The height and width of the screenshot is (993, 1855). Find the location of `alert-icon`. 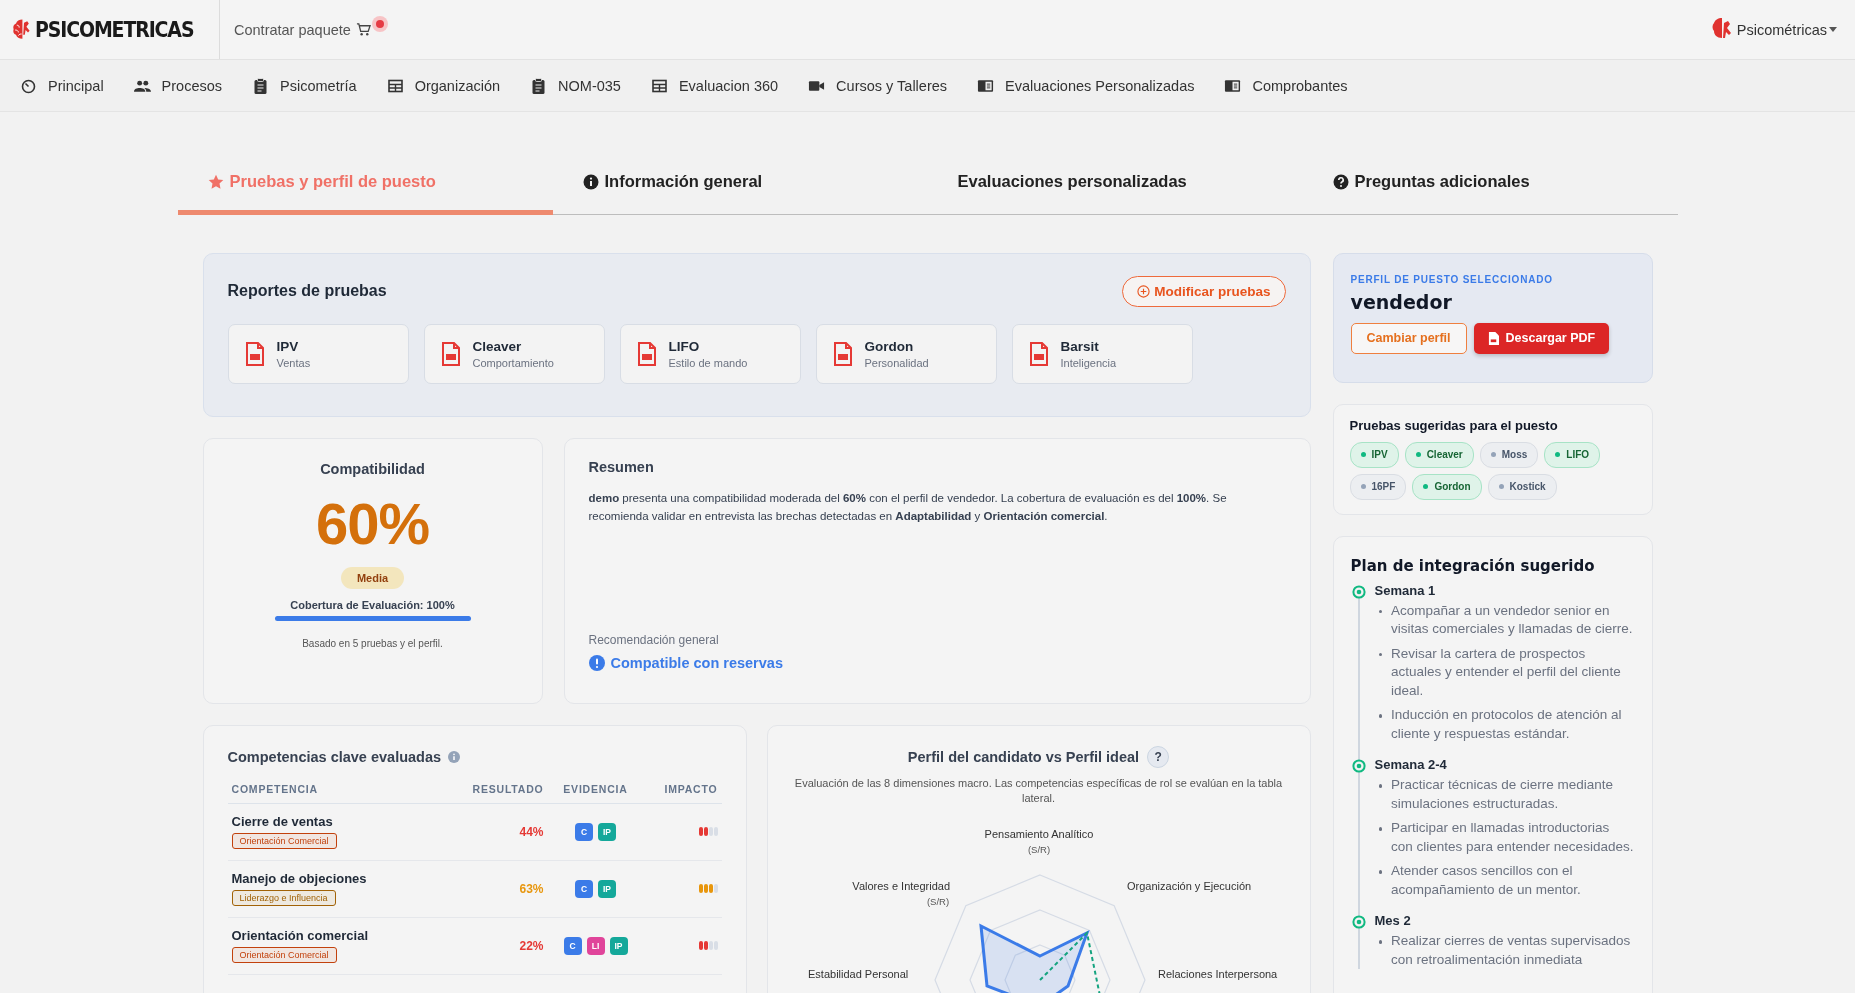

alert-icon is located at coordinates (596, 662).